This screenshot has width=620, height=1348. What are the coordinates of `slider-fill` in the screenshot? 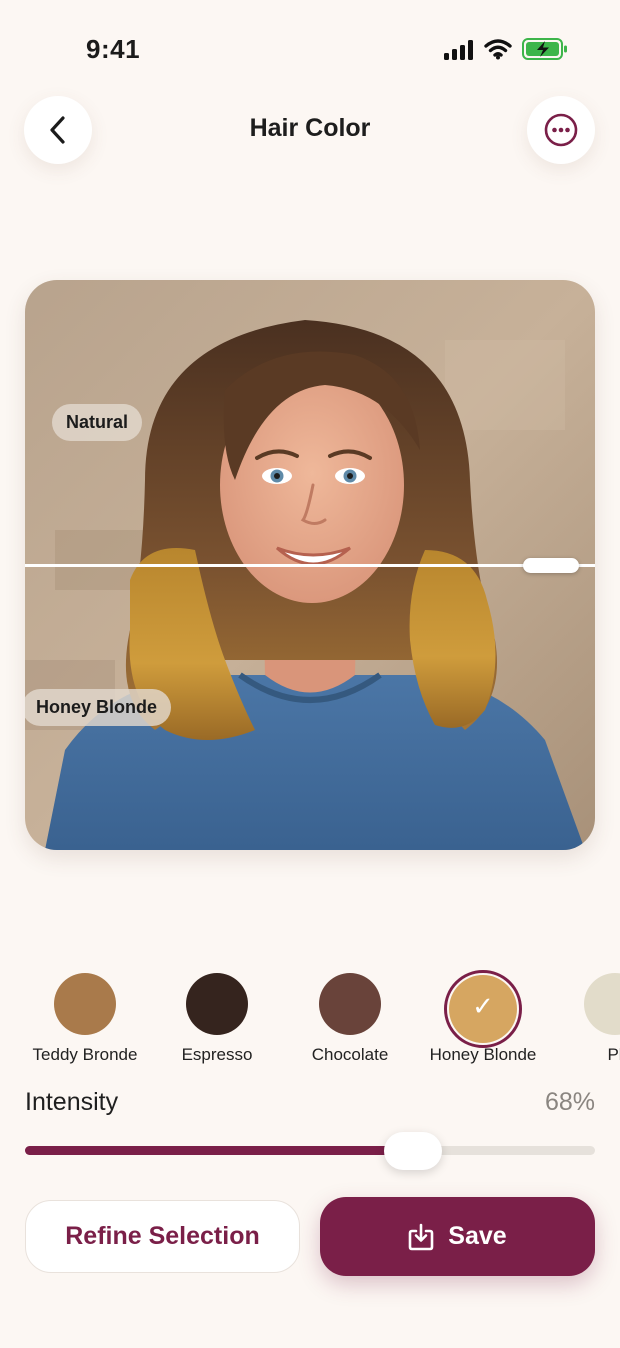 It's located at (219, 1150).